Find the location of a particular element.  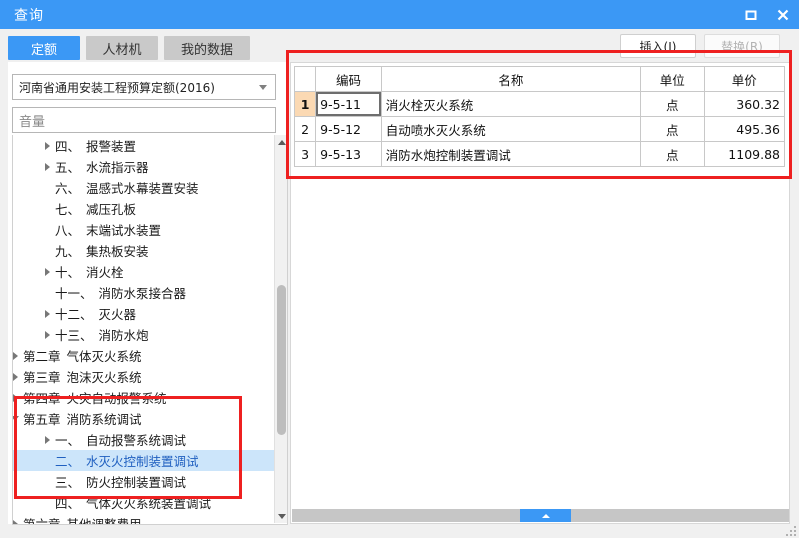

code-cell: 9-5-12 is located at coordinates (348, 129).